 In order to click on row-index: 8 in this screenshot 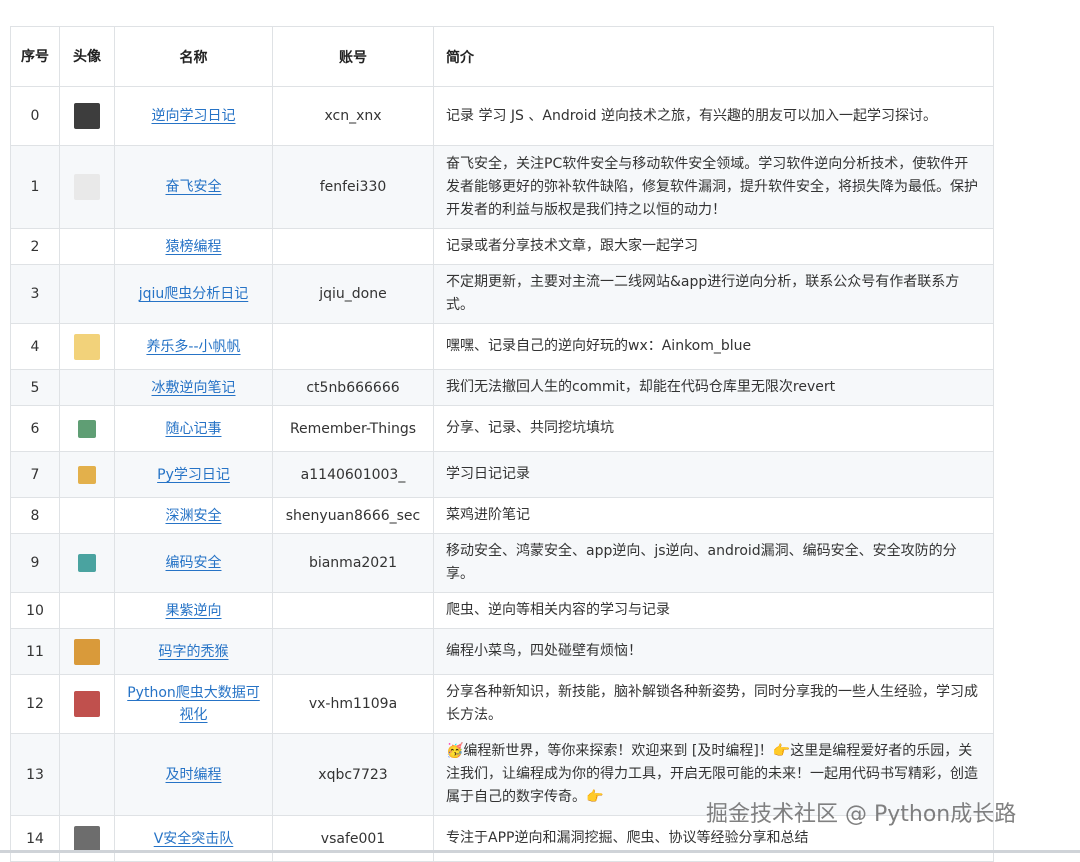, I will do `click(35, 515)`.